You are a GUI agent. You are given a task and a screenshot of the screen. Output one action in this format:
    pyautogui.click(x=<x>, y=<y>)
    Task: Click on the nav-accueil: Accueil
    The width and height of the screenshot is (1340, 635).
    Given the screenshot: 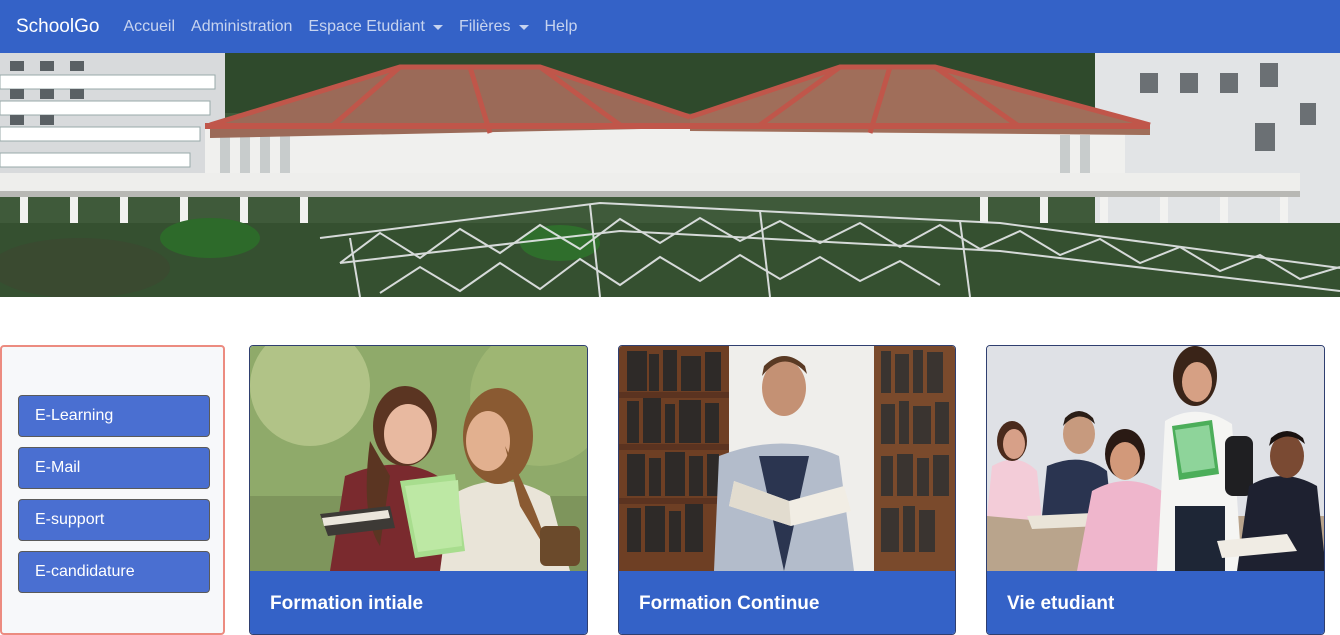 What is the action you would take?
    pyautogui.click(x=149, y=27)
    